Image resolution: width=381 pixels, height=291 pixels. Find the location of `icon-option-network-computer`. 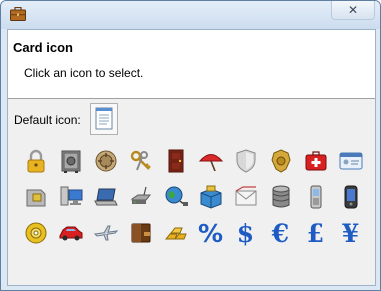

icon-option-network-computer is located at coordinates (70, 197).